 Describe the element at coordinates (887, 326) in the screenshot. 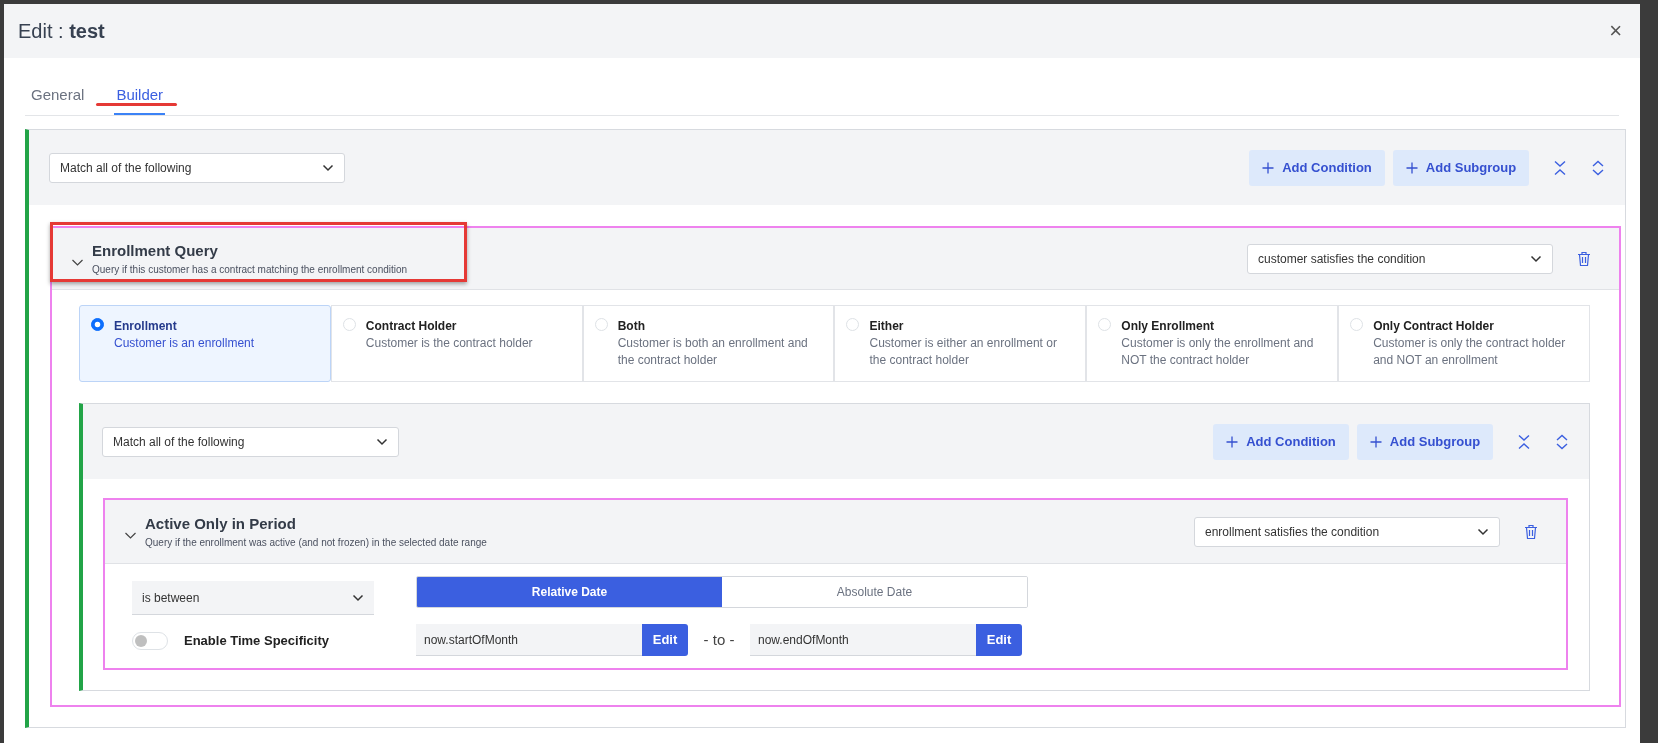

I see `option-title: Either` at that location.